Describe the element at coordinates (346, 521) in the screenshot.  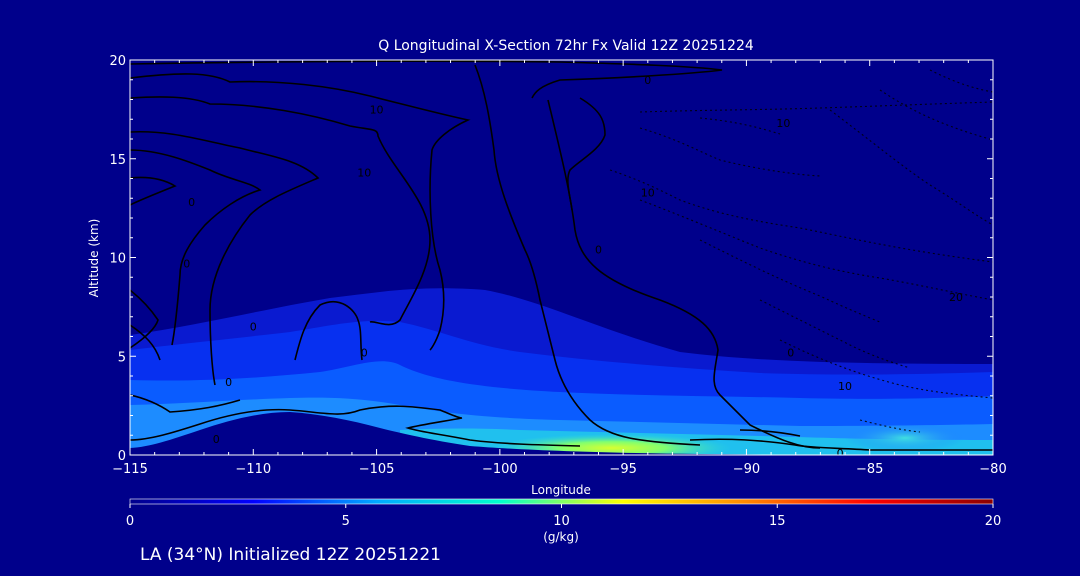
I see `colorbar-tick-label: 5` at that location.